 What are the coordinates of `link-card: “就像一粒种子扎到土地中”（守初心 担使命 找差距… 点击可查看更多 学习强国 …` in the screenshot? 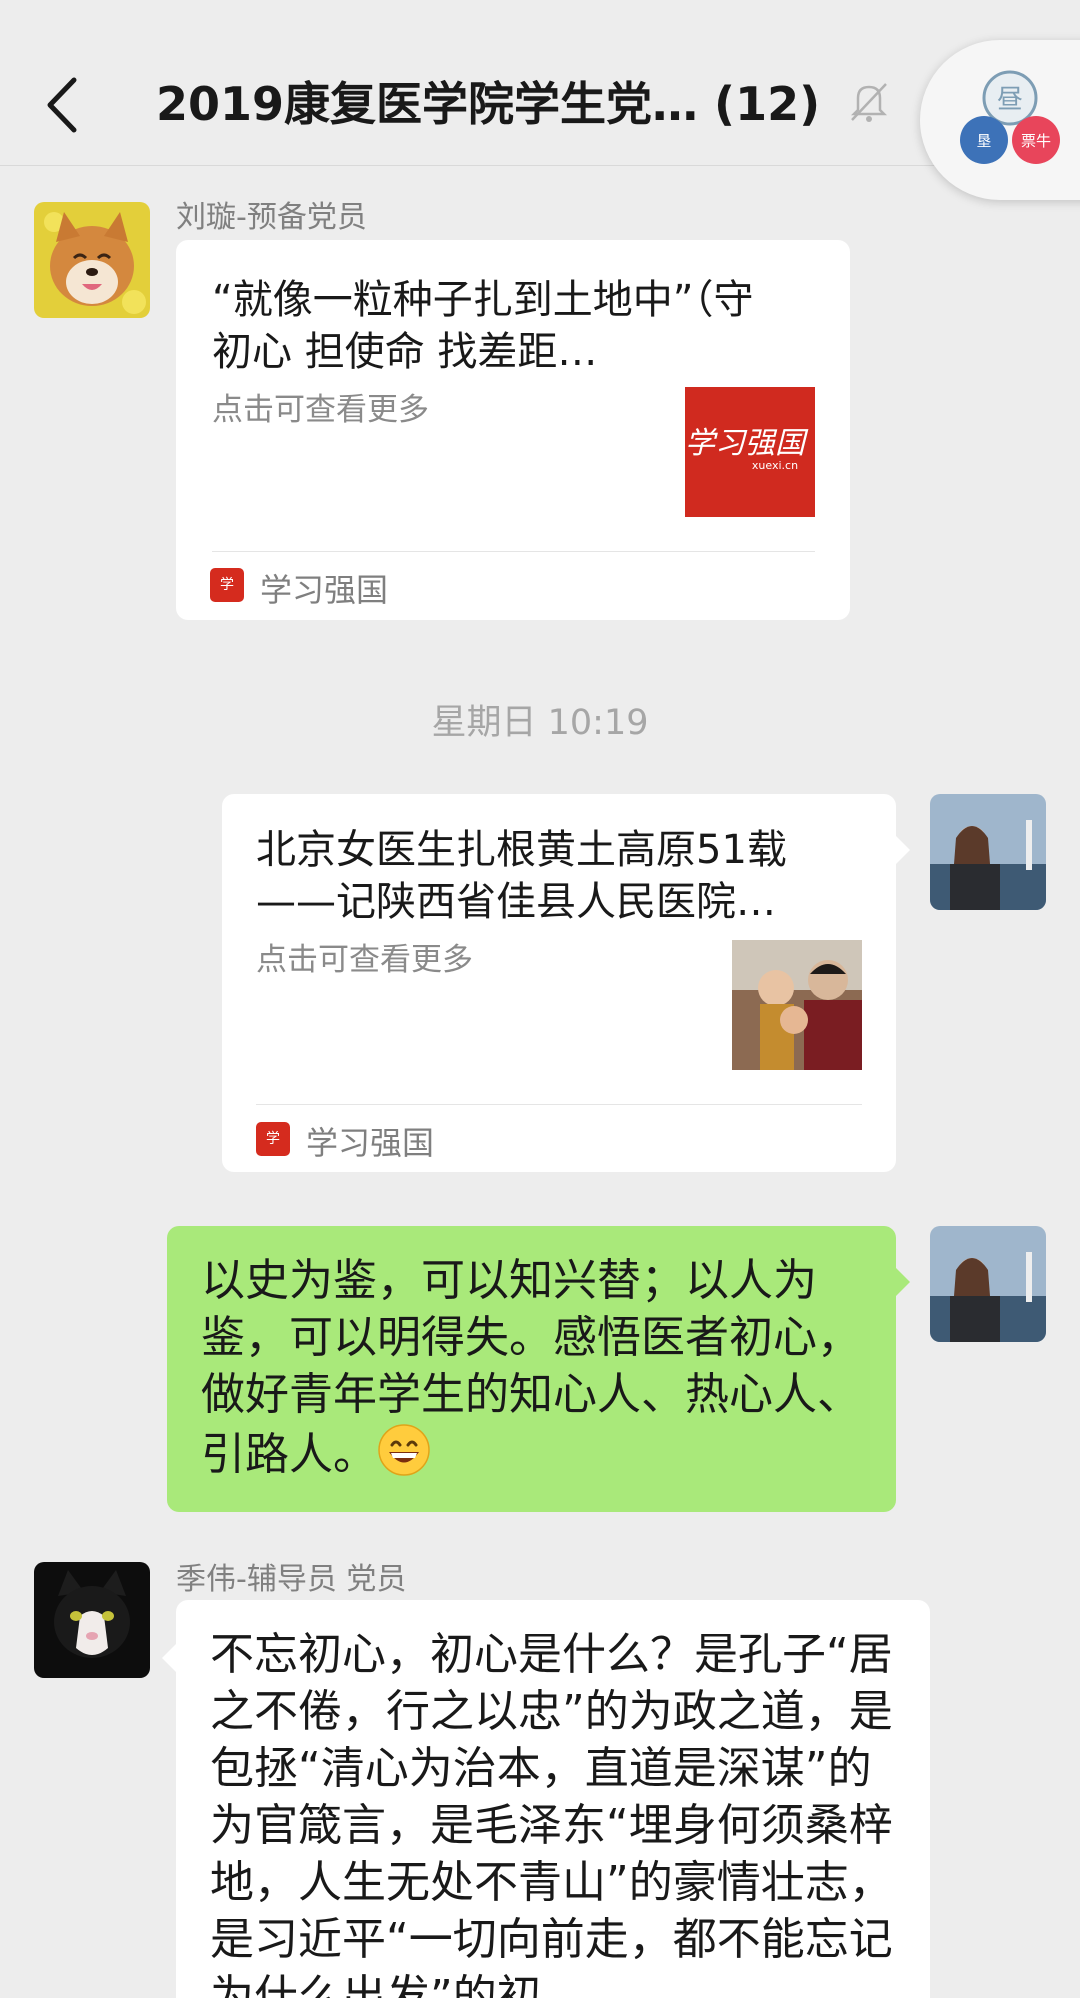 It's located at (513, 430).